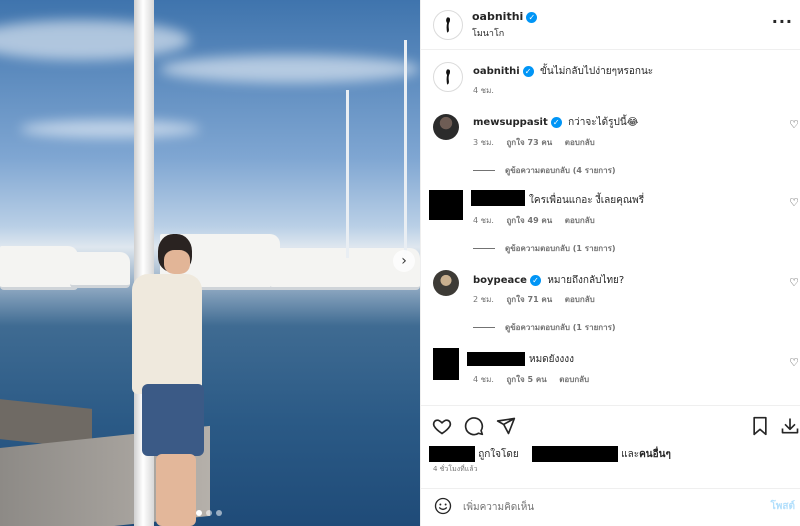 Image resolution: width=800 pixels, height=526 pixels. What do you see at coordinates (586, 280) in the screenshot?
I see `comment-body: หมายถึงกลับไทย?` at bounding box center [586, 280].